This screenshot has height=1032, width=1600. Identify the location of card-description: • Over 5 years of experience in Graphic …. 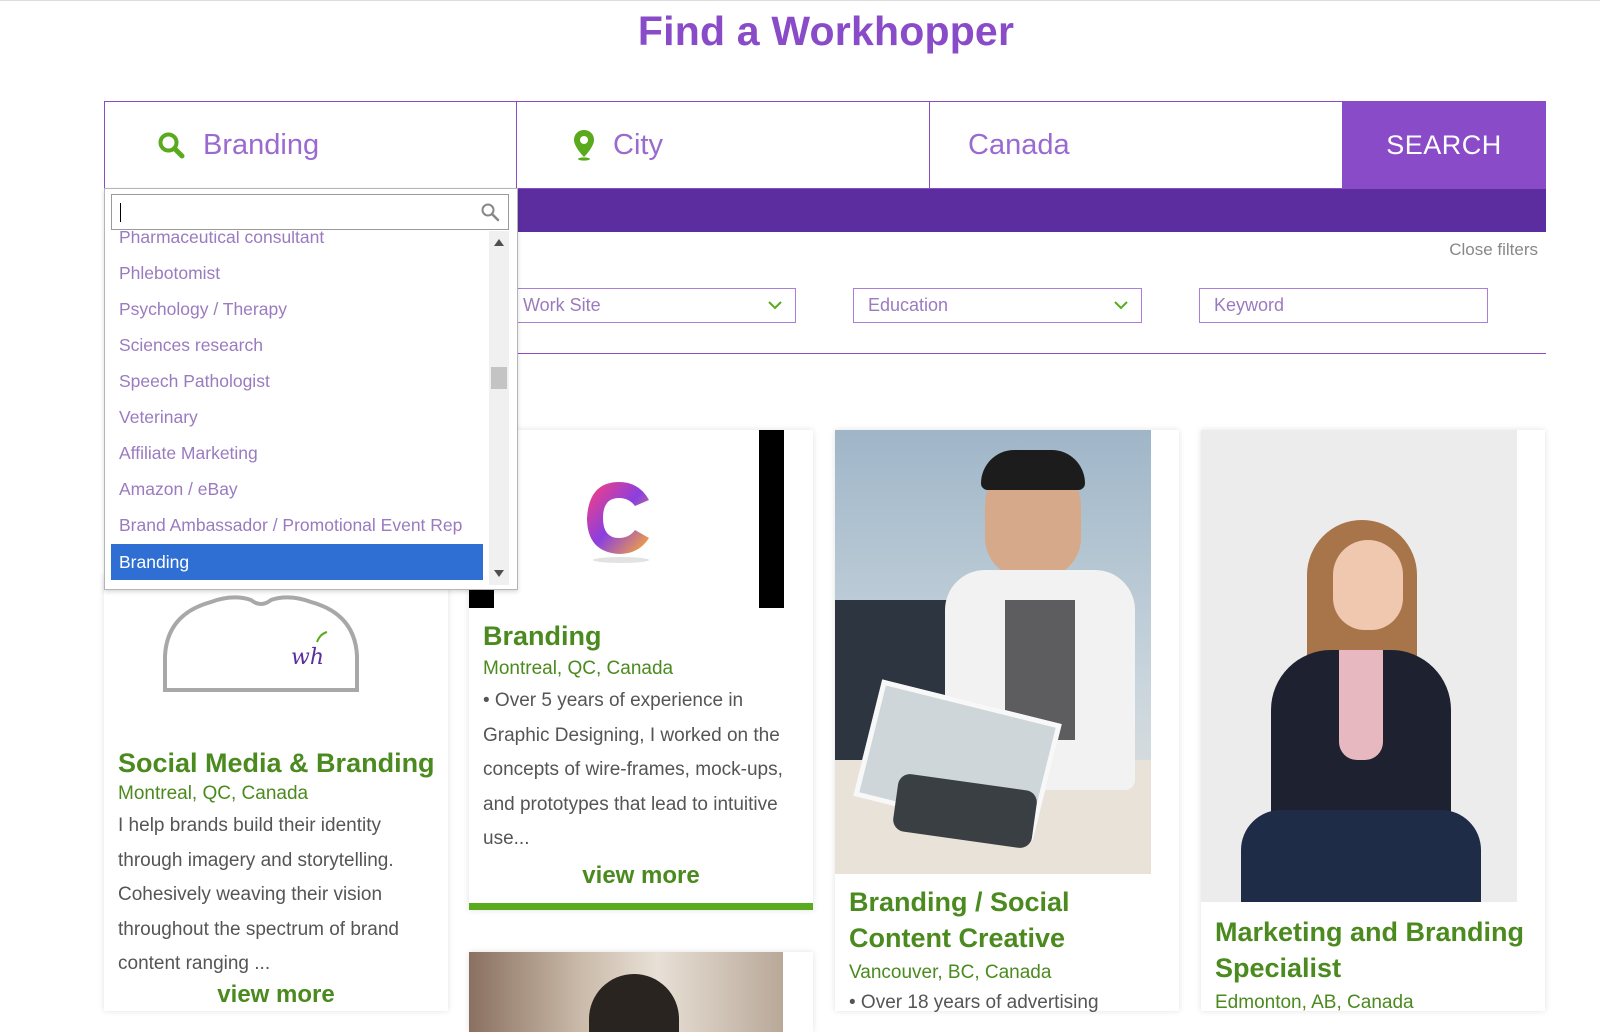
(633, 770).